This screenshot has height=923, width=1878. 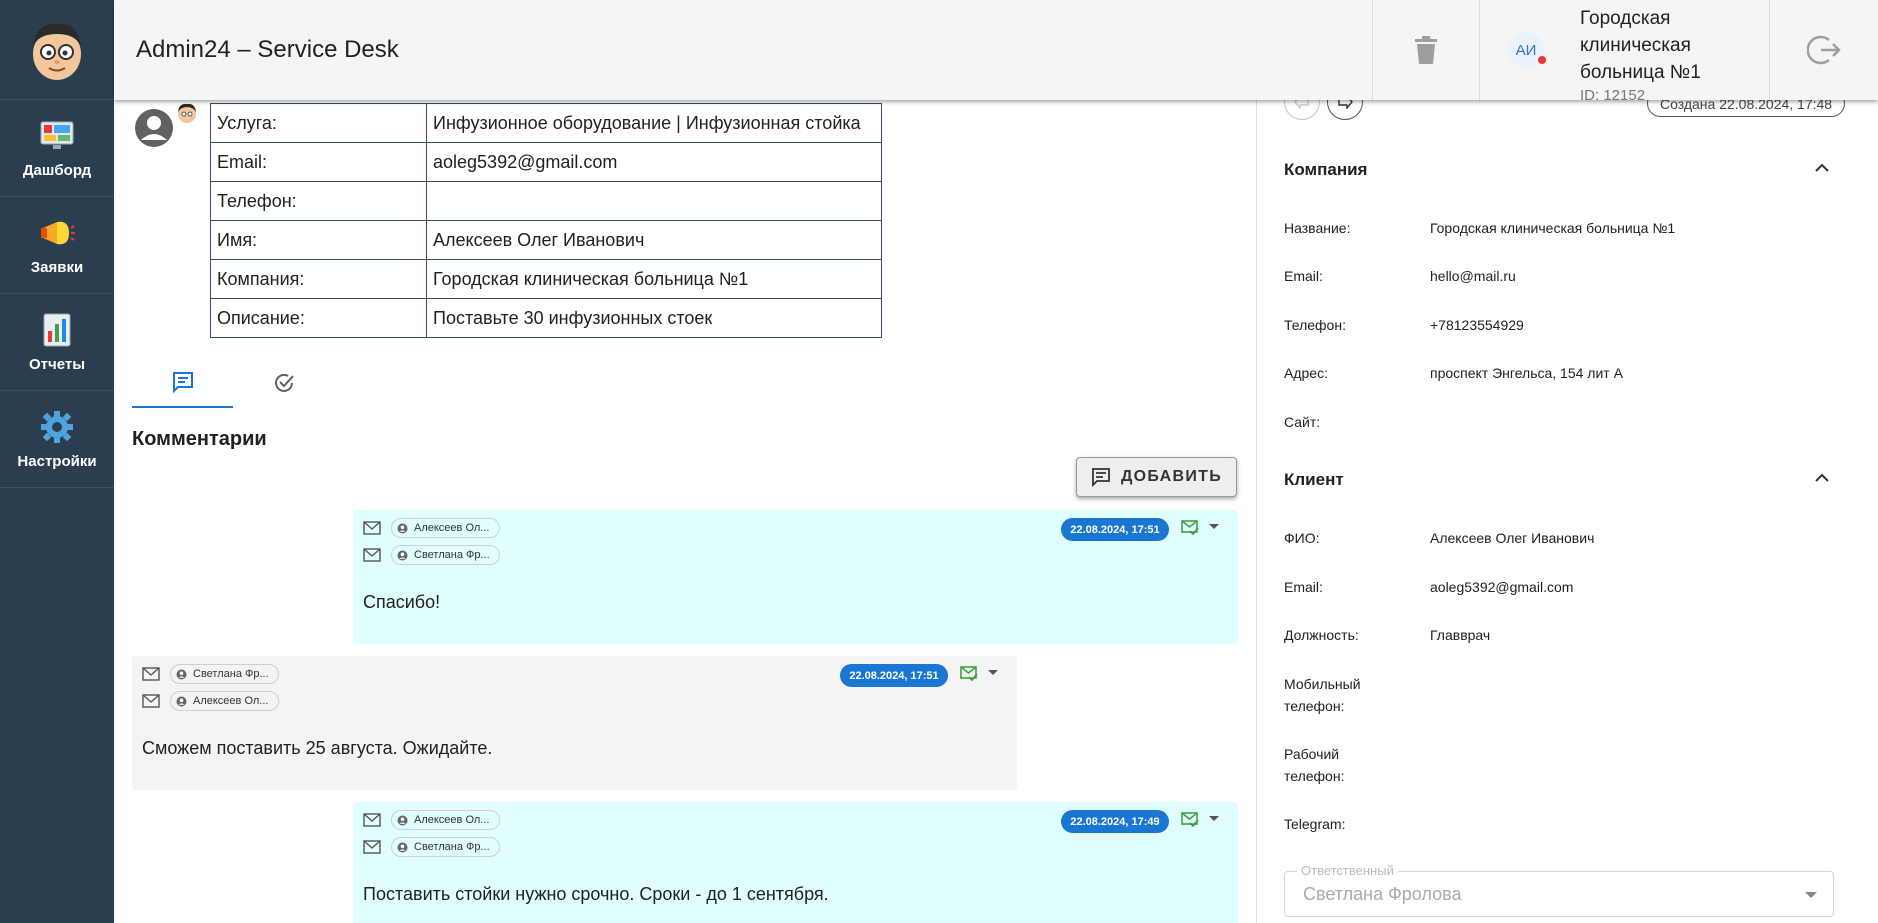 I want to click on tab-tasks, so click(x=283, y=383).